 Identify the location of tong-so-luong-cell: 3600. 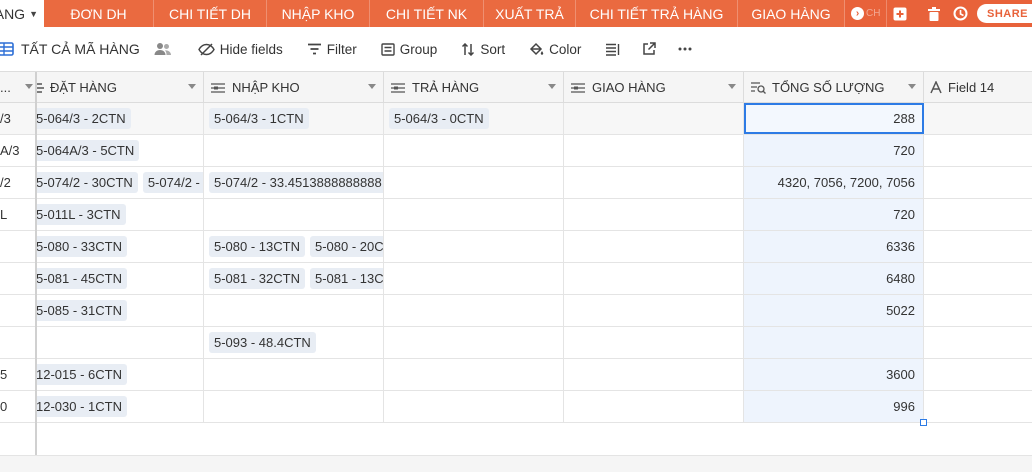
(834, 374).